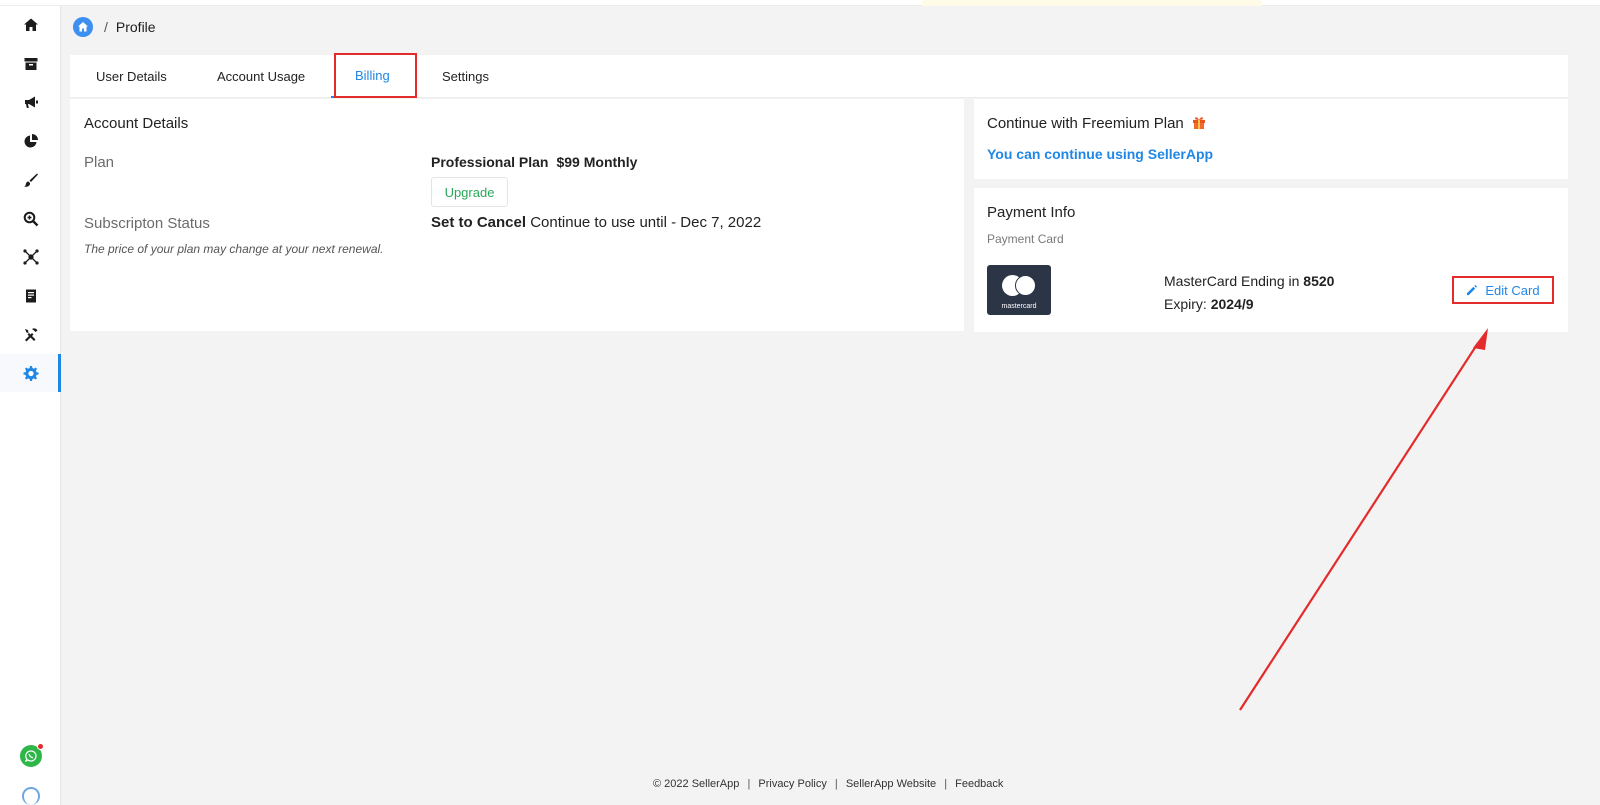  Describe the element at coordinates (490, 162) in the screenshot. I see `plan-name: Professional Plan` at that location.